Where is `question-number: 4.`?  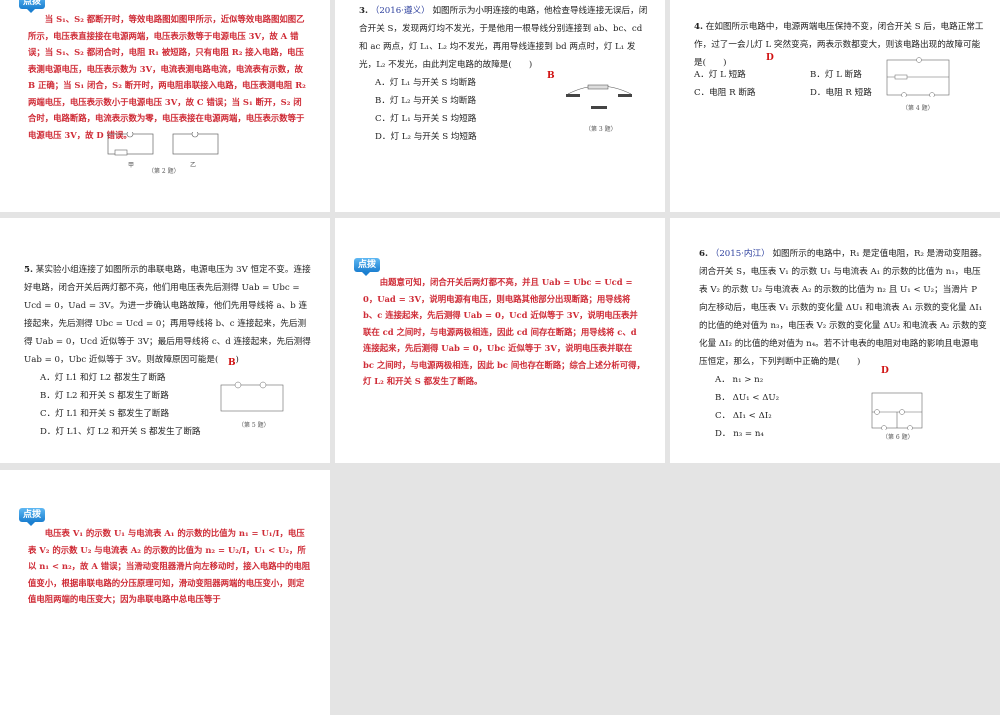
question-number: 4. is located at coordinates (698, 27).